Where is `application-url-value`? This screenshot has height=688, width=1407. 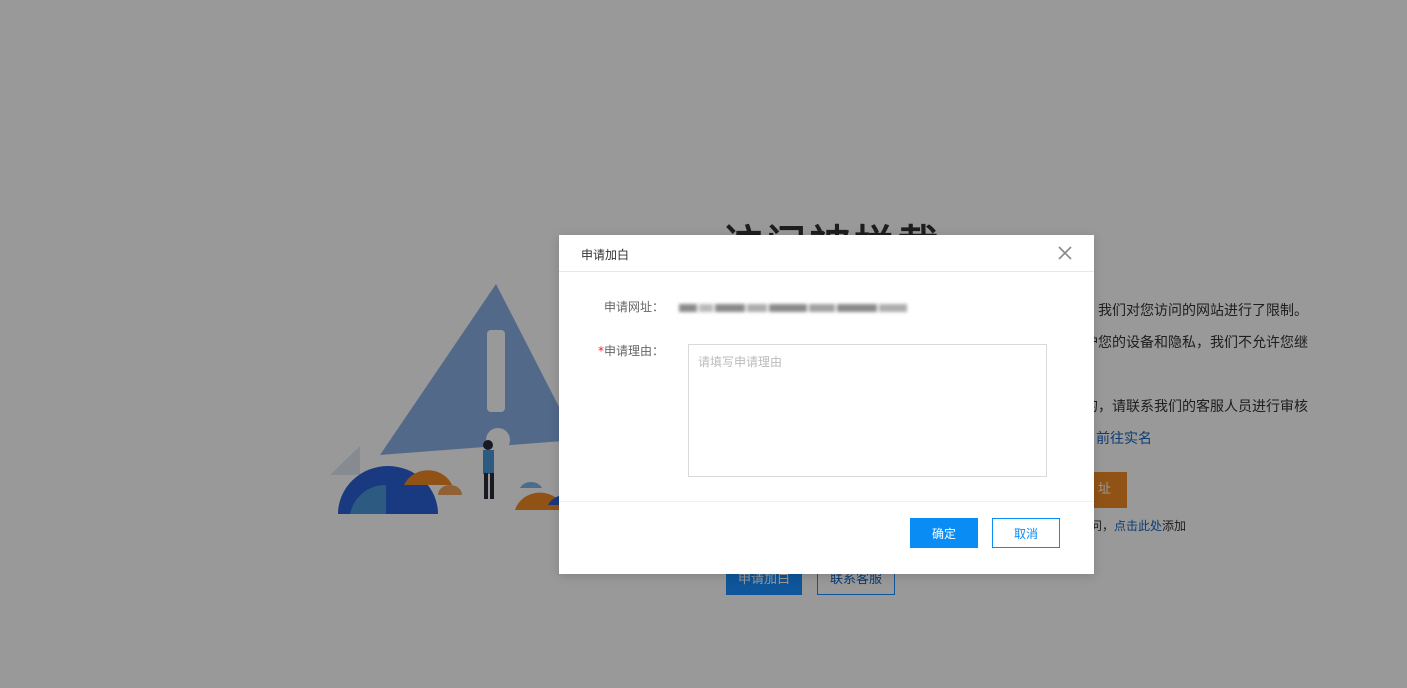
application-url-value is located at coordinates (796, 305).